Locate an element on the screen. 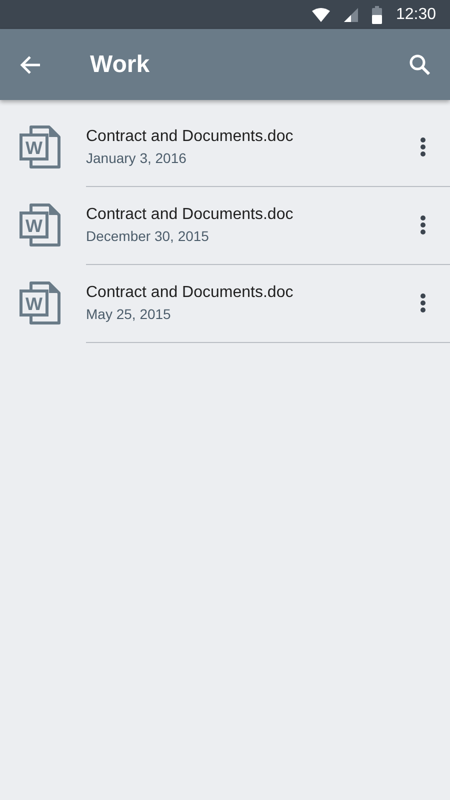 This screenshot has width=450, height=800. file-date: December 30, 2015 is located at coordinates (148, 236).